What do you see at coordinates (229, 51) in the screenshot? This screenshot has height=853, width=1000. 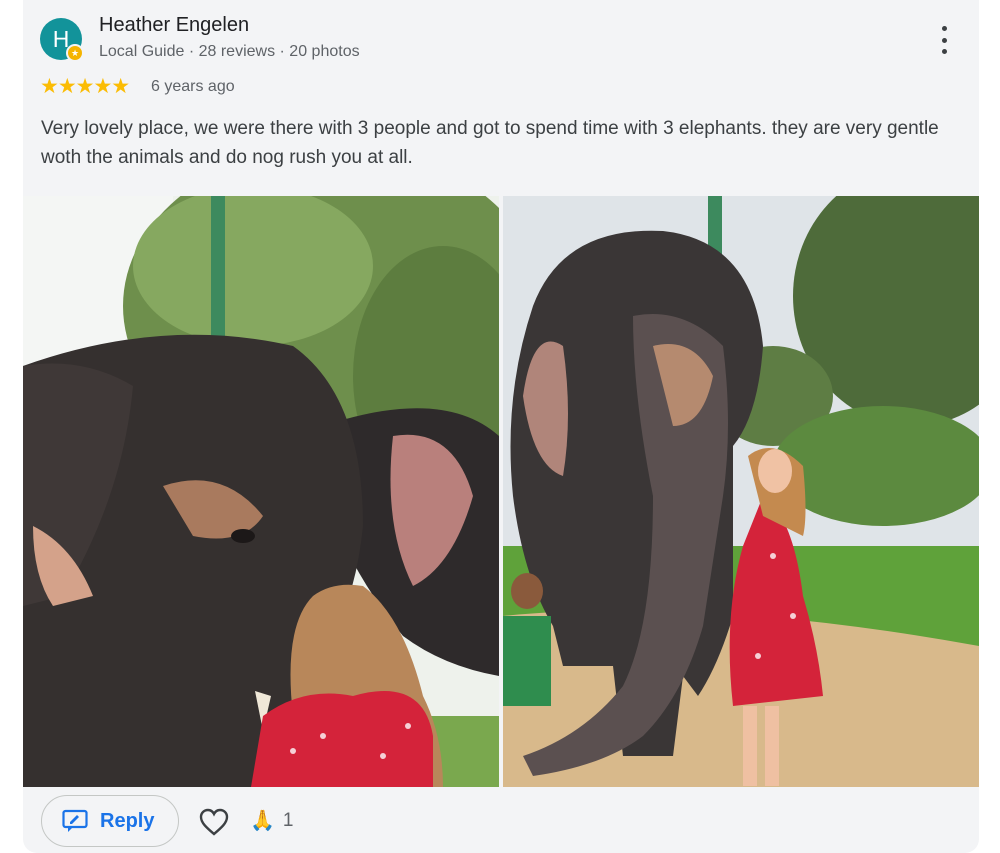 I see `reviewer-meta: Local Guide · 28 reviews · 20 photos` at bounding box center [229, 51].